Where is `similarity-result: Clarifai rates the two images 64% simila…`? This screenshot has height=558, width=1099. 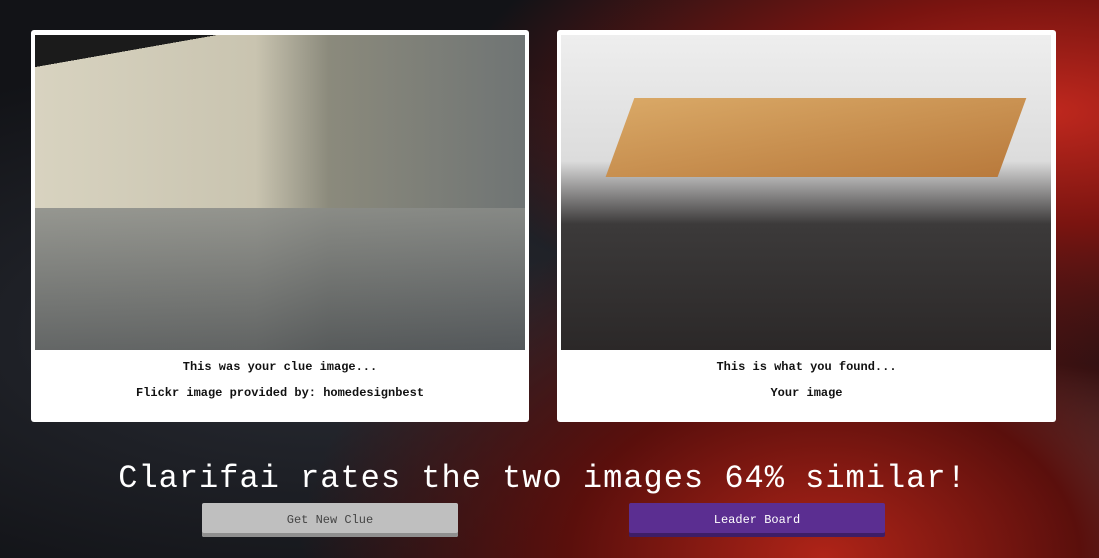 similarity-result: Clarifai rates the two images 64% simila… is located at coordinates (542, 478).